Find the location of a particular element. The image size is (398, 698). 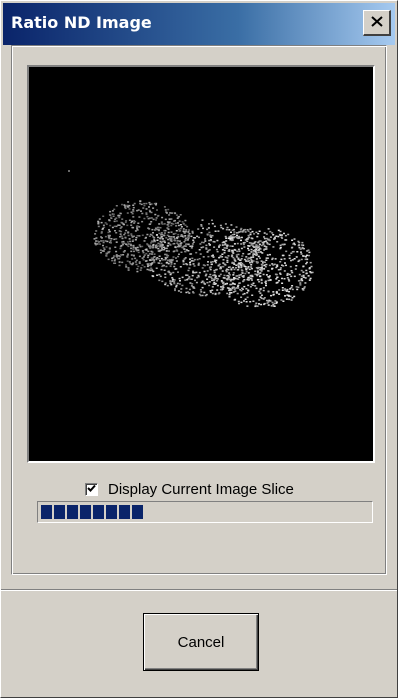

display-slice-checkbox is located at coordinates (91, 489).